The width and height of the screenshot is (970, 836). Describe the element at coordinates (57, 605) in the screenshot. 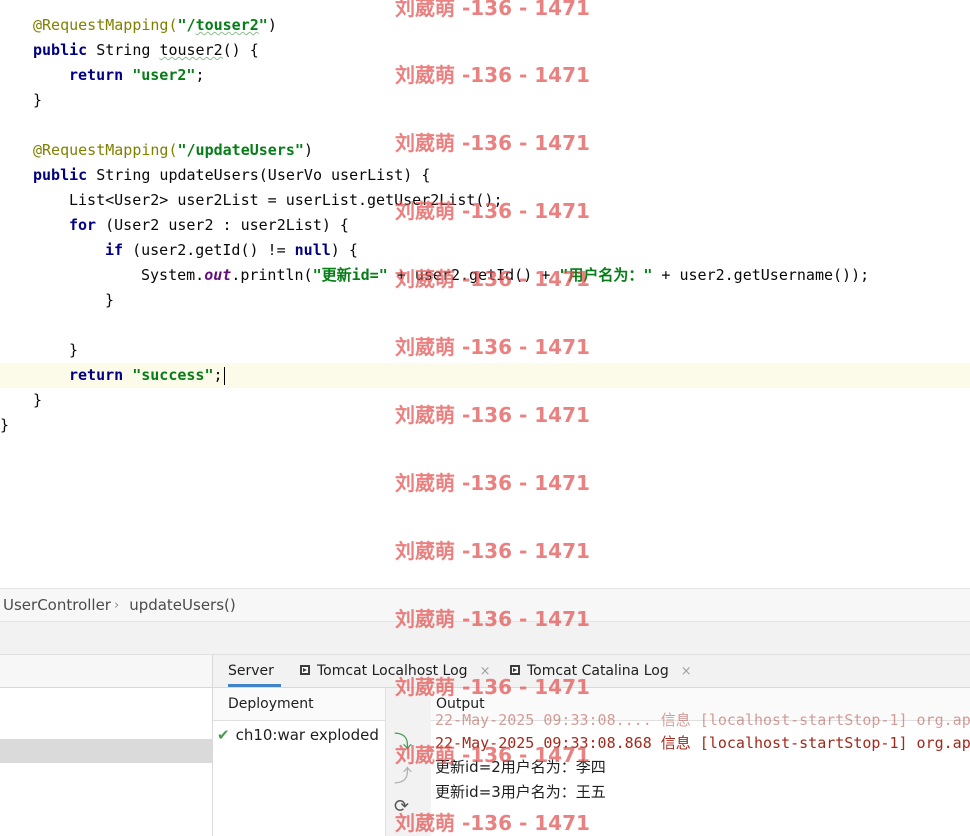

I see `breadcrumb-item-class: UserController` at that location.